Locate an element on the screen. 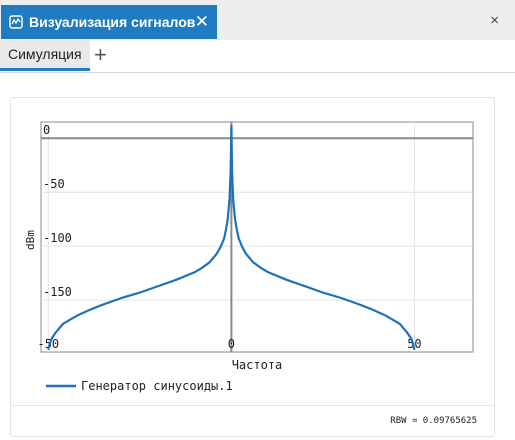 The height and width of the screenshot is (440, 515). window-title-bar: Визуализация сигналов ✕ × is located at coordinates (257, 20).